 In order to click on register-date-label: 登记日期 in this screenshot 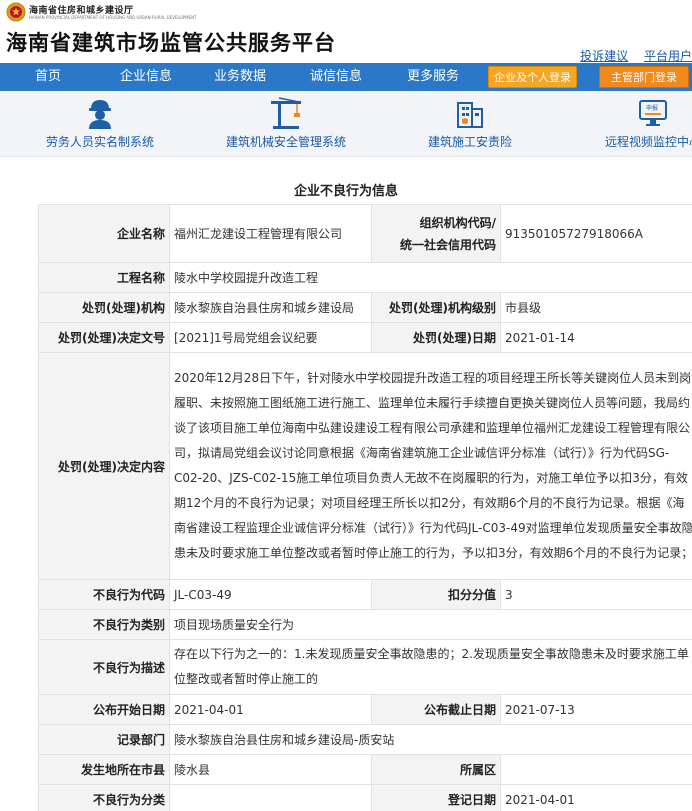, I will do `click(436, 797)`.